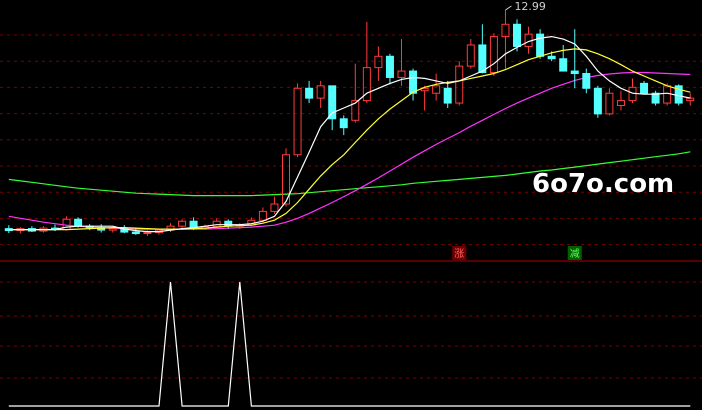 The image size is (702, 410). I want to click on watermark: 6o7o.com, so click(603, 184).